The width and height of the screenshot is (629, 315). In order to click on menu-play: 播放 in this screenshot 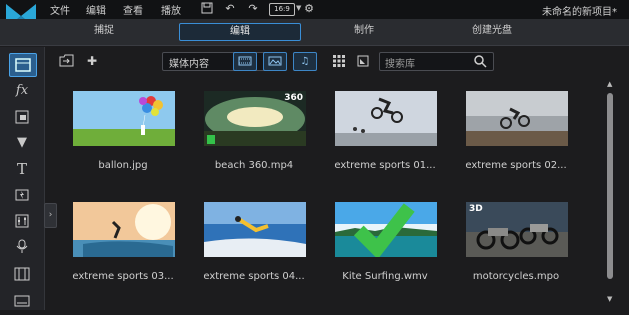, I will do `click(171, 9)`.